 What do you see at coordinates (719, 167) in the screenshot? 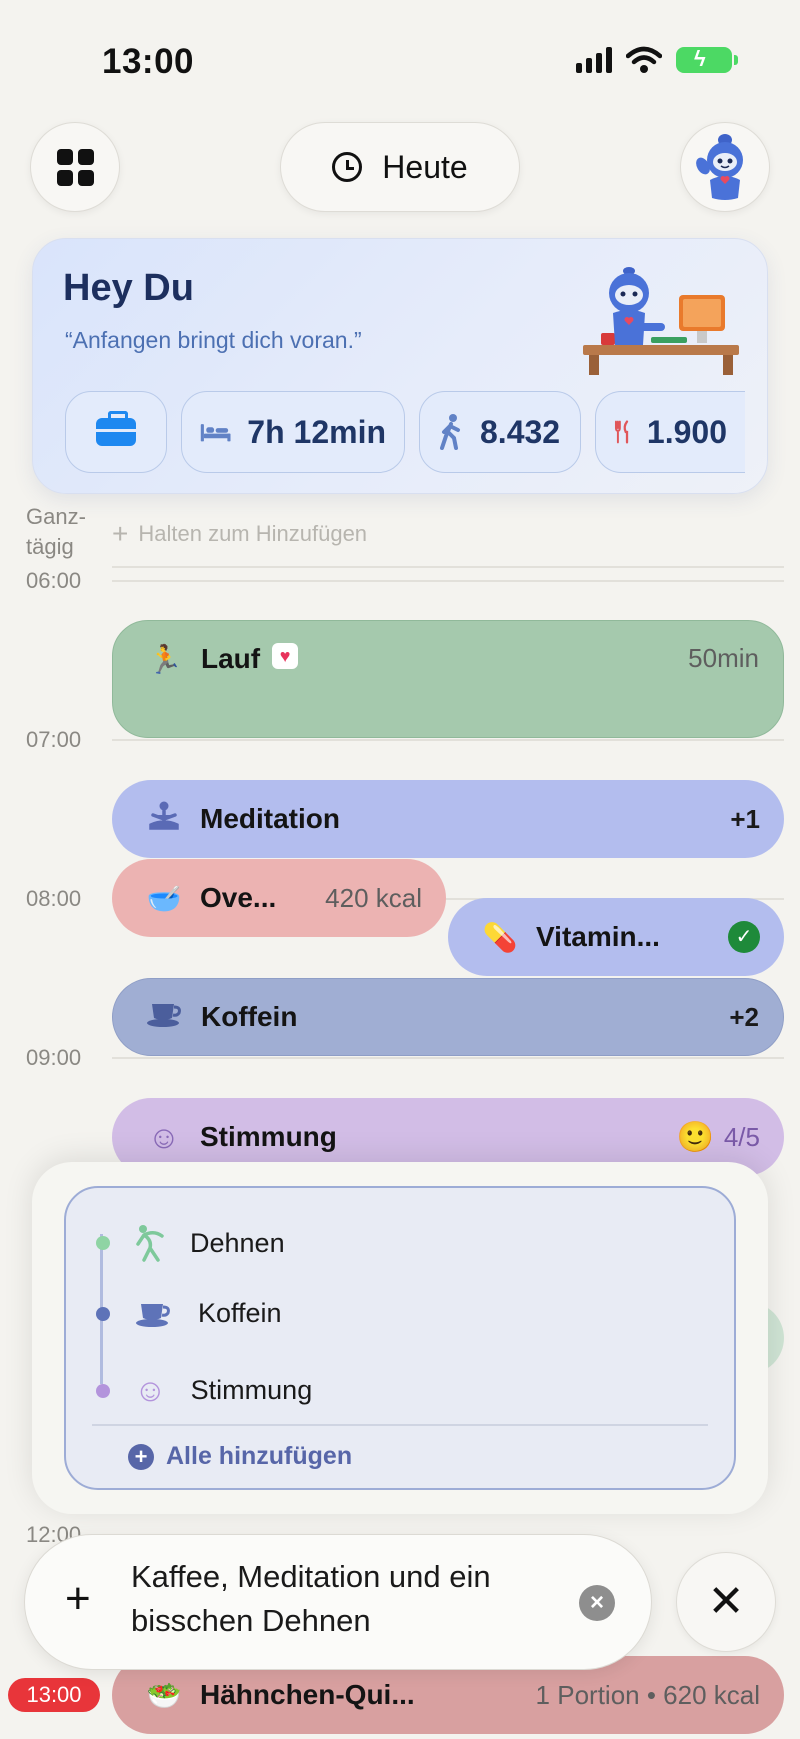
I see `robot-mascot-icon` at bounding box center [719, 167].